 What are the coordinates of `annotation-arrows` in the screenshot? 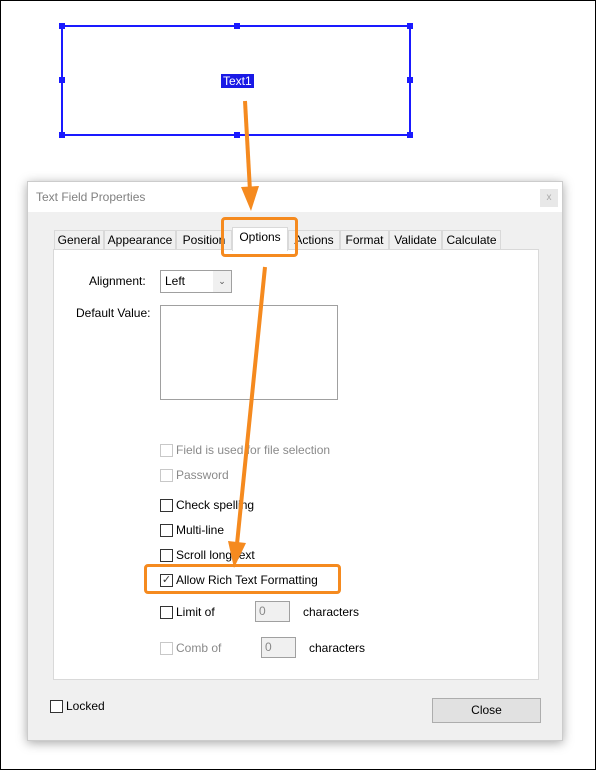 It's located at (247, 334).